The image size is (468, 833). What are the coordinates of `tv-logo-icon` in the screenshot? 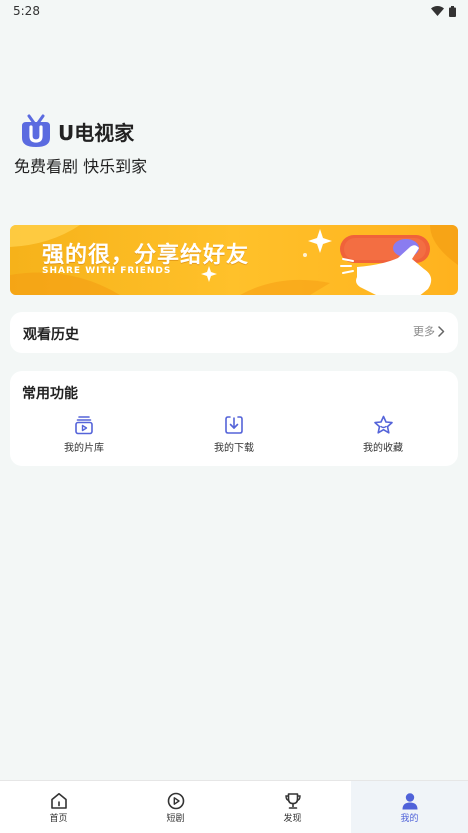 It's located at (36, 130).